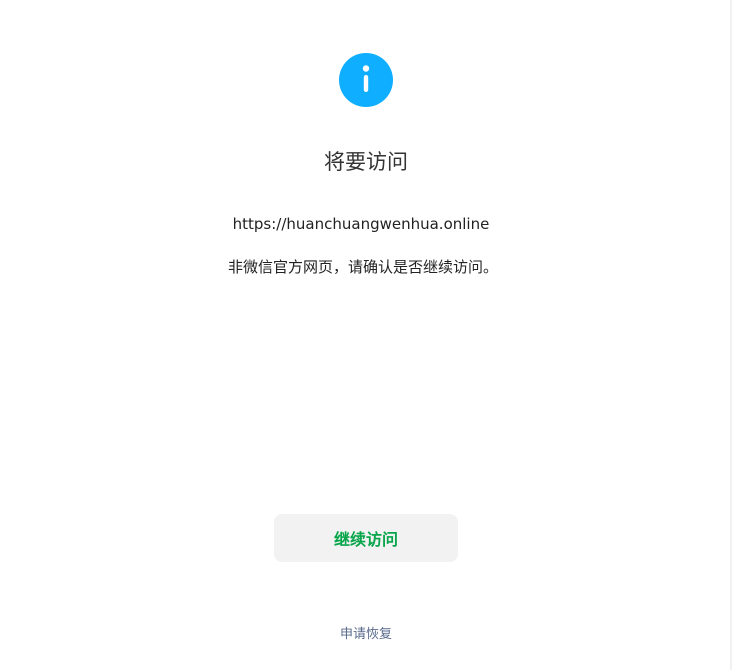 The height and width of the screenshot is (670, 732). I want to click on warning-message: 非微信官方网页，请确认是否继续访问。, so click(362, 267).